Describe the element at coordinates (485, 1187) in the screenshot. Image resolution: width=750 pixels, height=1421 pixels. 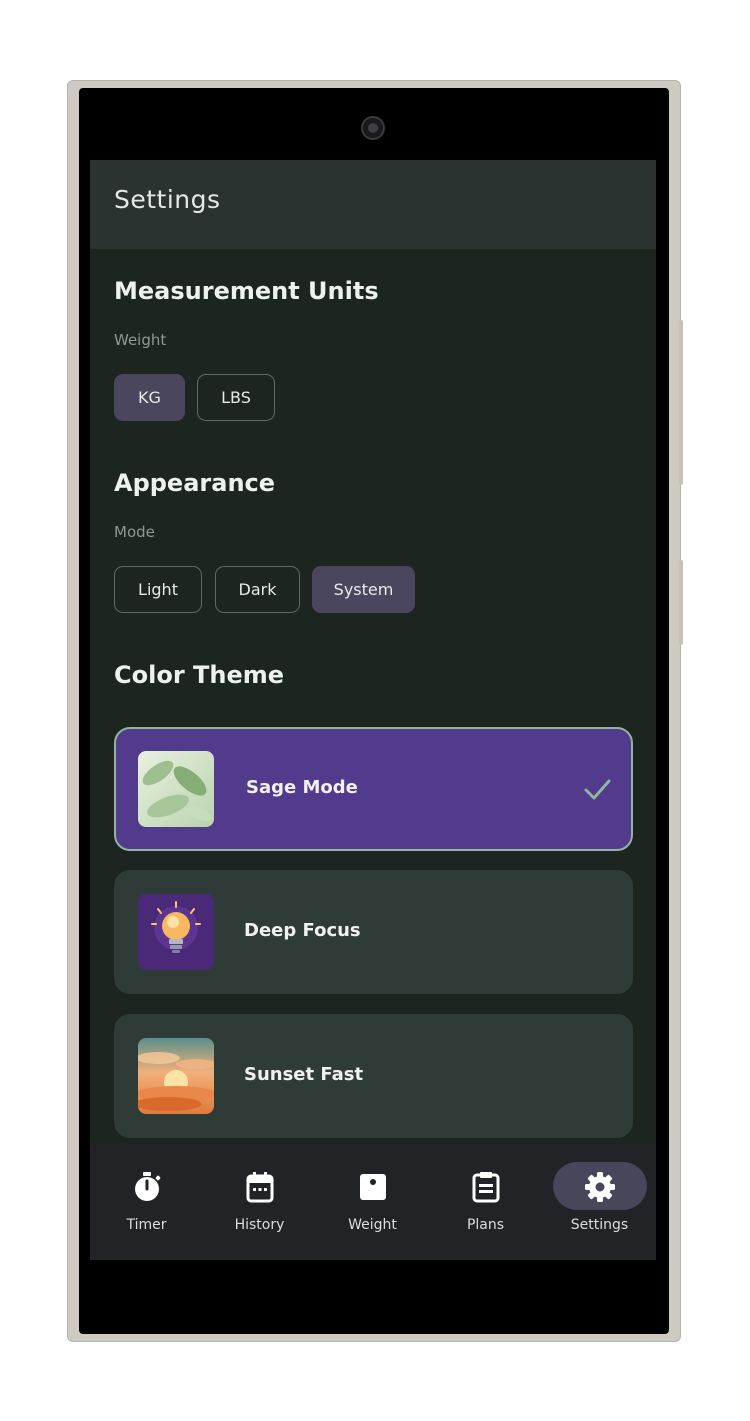
I see `document-icon` at that location.